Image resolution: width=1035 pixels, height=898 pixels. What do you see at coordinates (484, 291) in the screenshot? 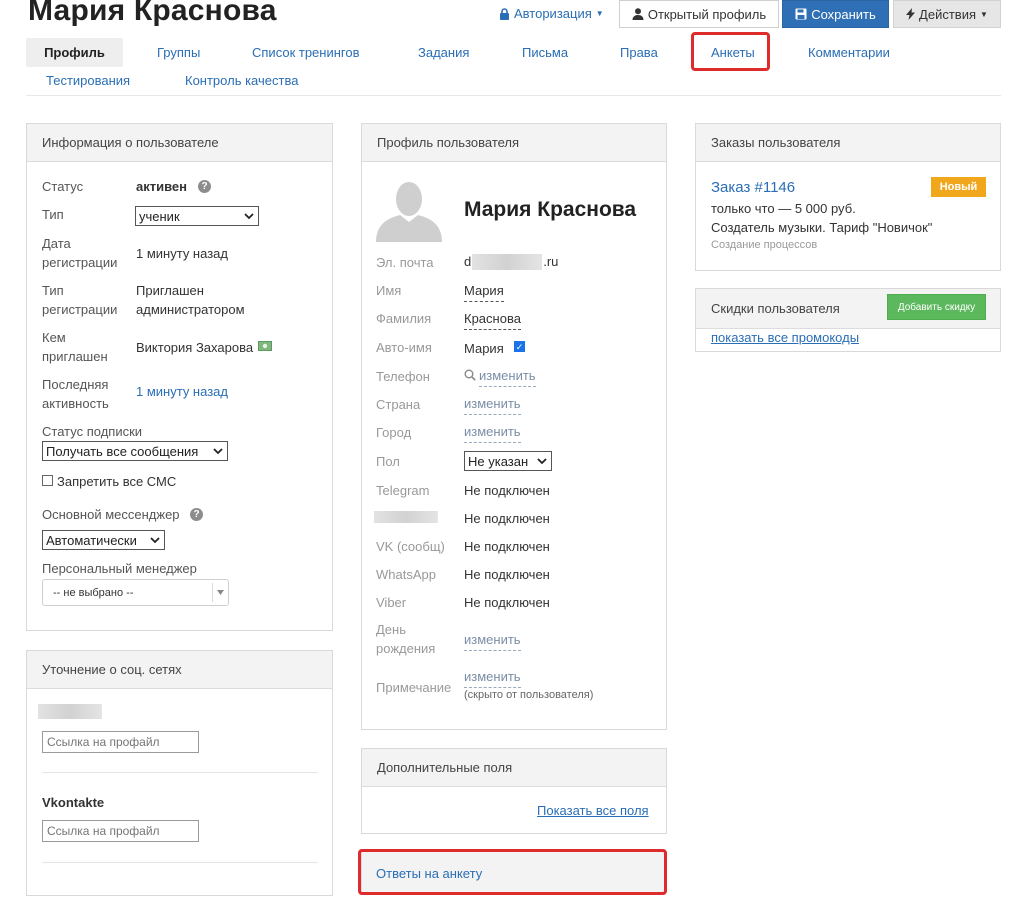
I see `first-name-value: Мария` at bounding box center [484, 291].